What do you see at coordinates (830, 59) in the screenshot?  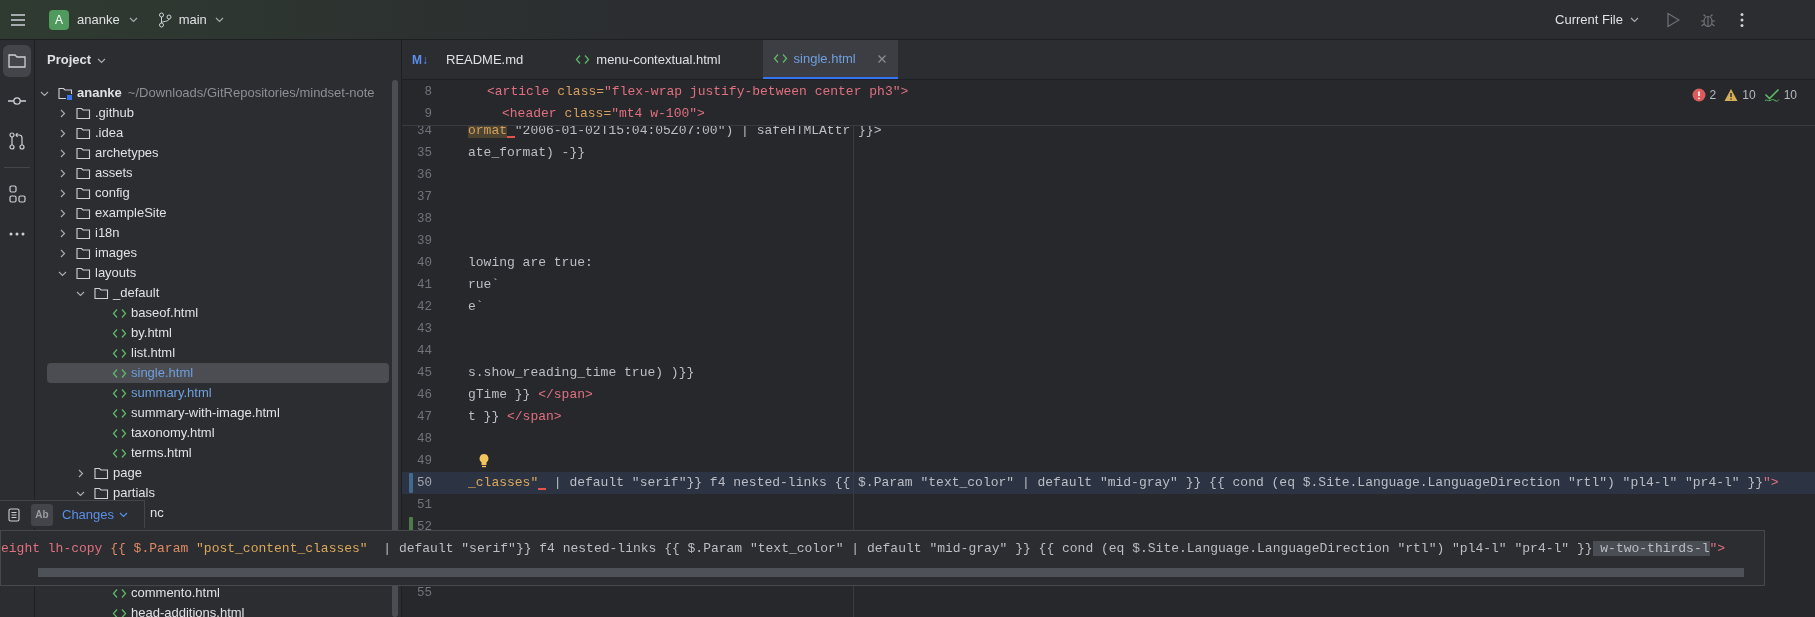 I see `editor-tab: single.html` at bounding box center [830, 59].